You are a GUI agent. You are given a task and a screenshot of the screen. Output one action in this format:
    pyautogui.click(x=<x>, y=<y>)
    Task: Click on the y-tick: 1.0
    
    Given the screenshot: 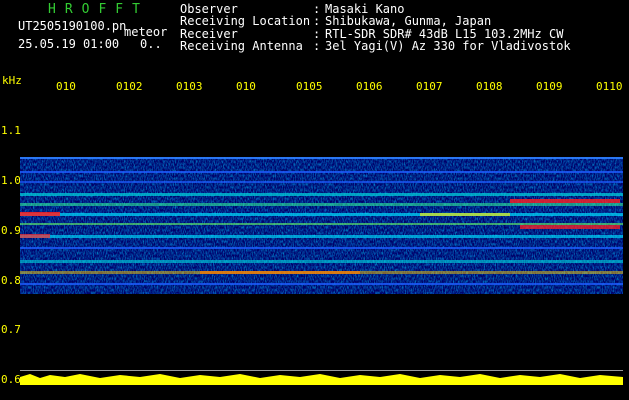 What is the action you would take?
    pyautogui.click(x=11, y=180)
    